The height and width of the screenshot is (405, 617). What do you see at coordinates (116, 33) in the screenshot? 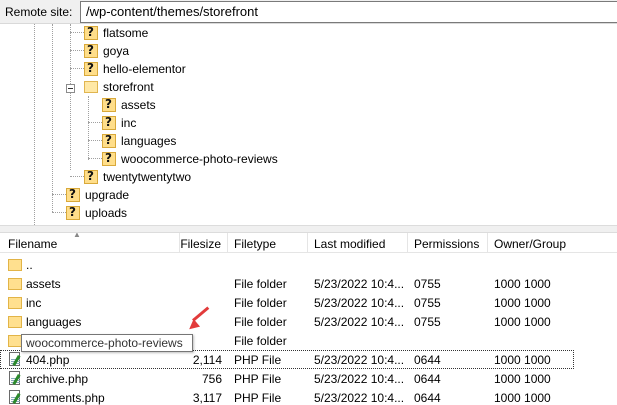
I see `tree-item-flatsome: ? flatsome` at bounding box center [116, 33].